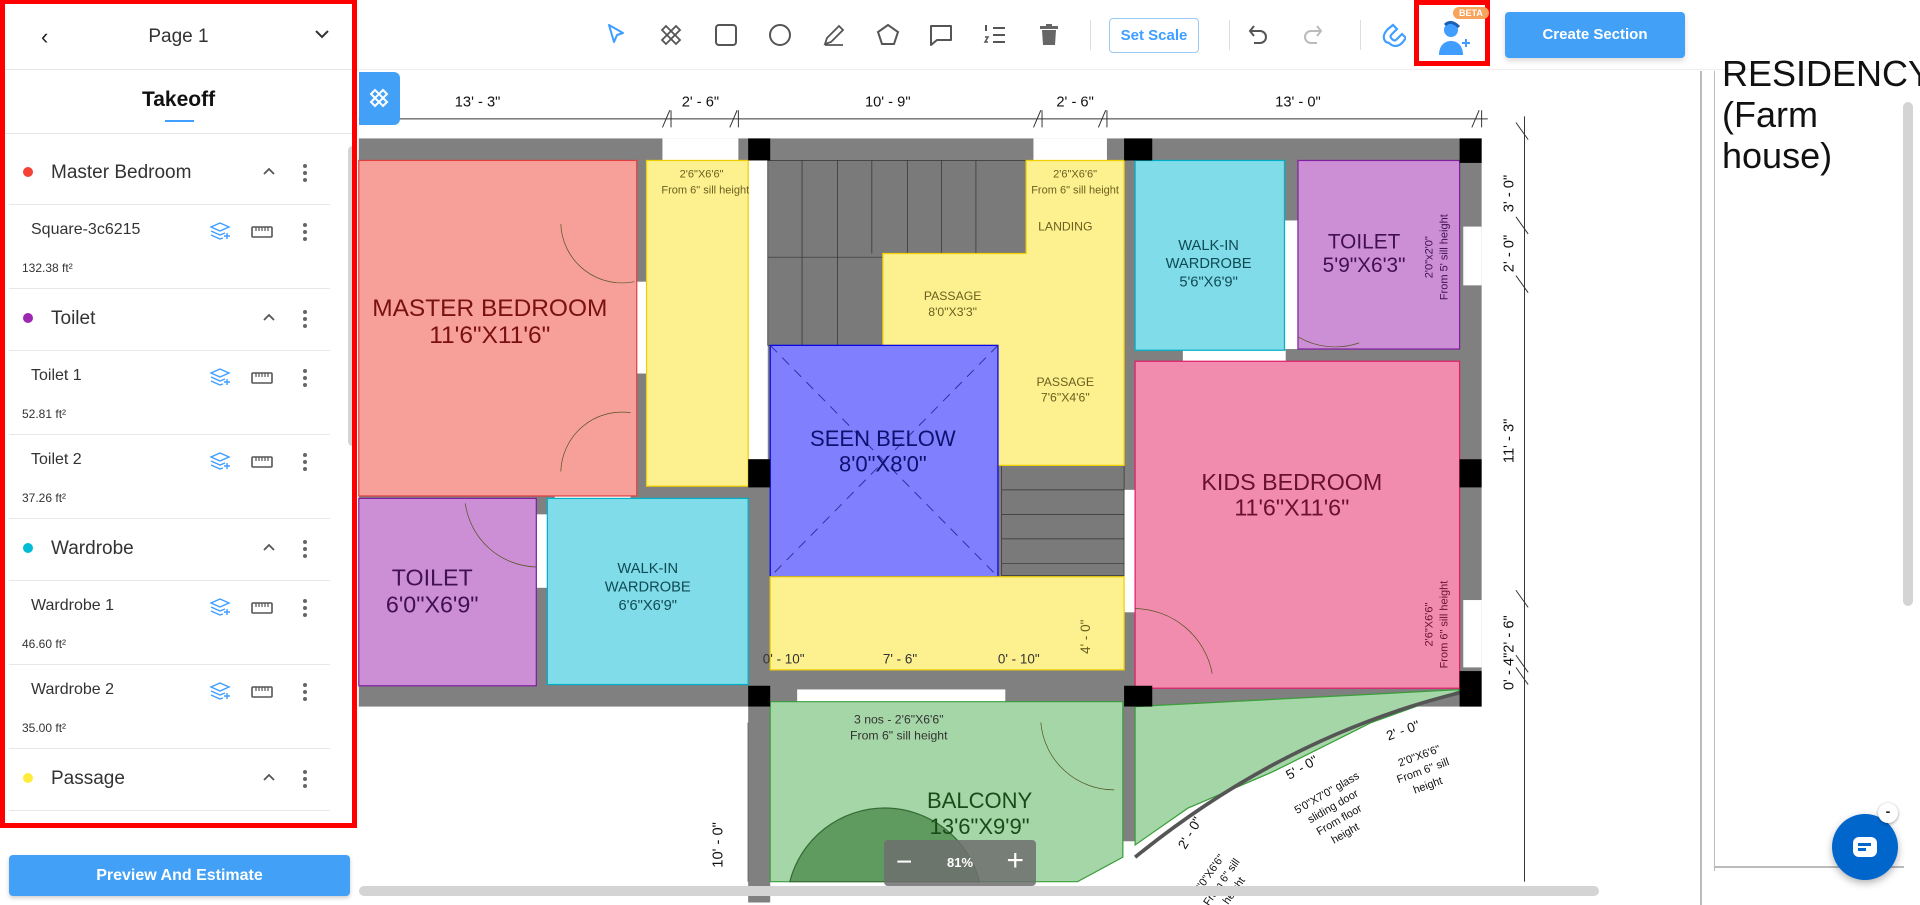 The height and width of the screenshot is (905, 1920). Describe the element at coordinates (322, 35) in the screenshot. I see `chevron-down-icon` at that location.